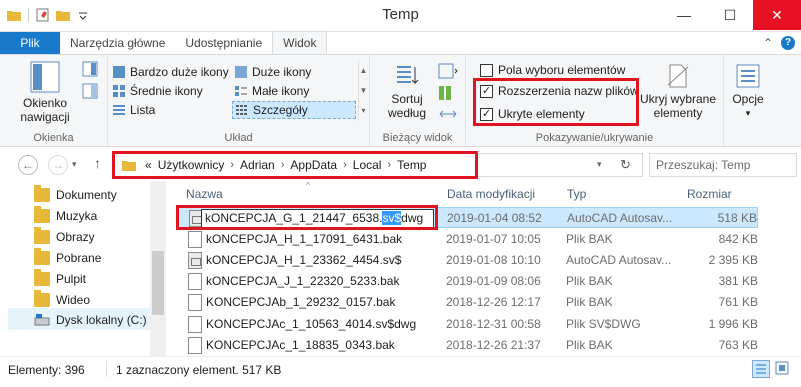  I want to click on tab-view: Widok, so click(300, 42).